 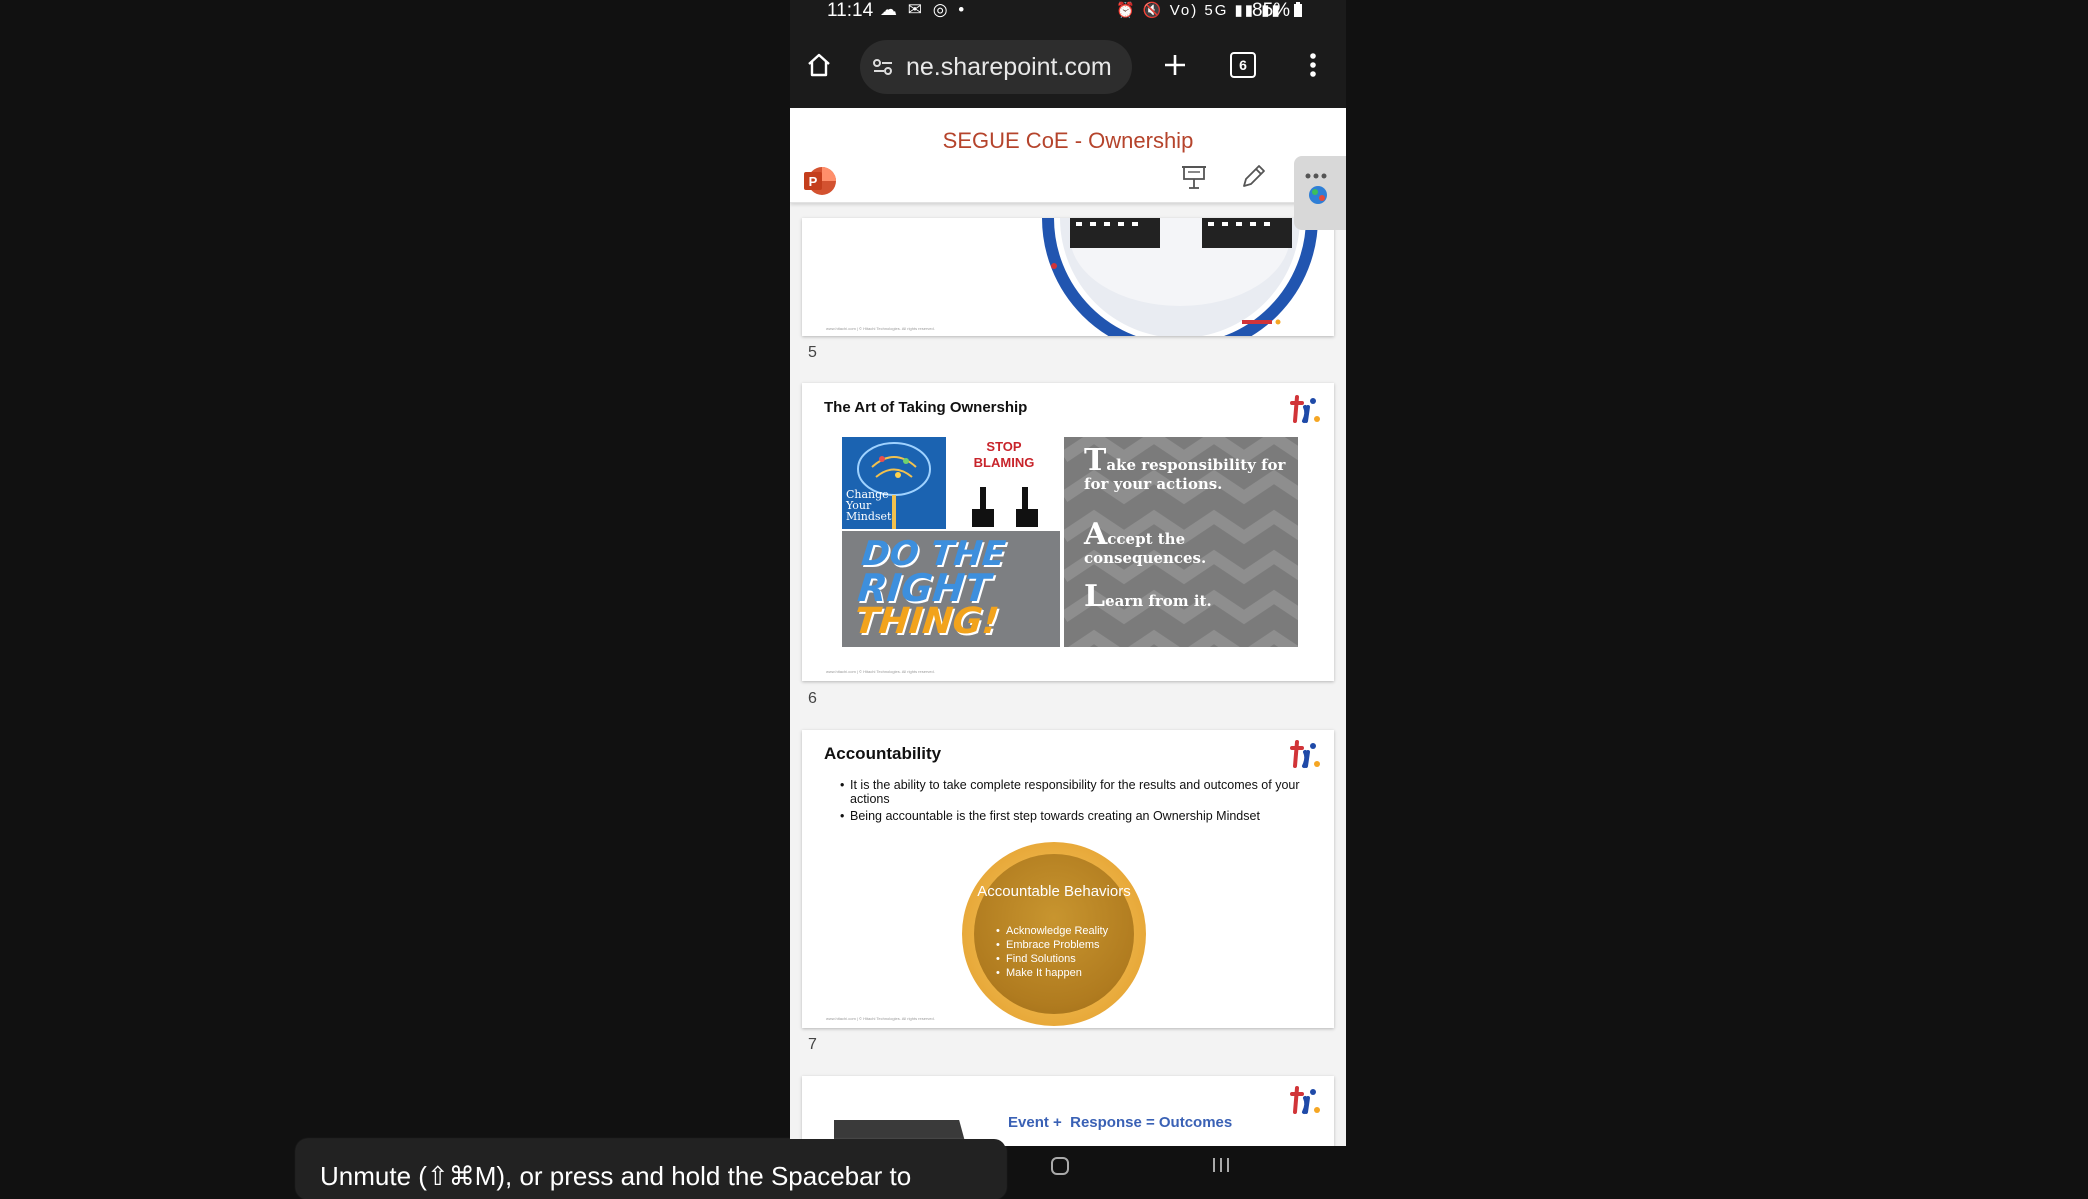 I want to click on tab-count: 6, so click(x=1243, y=65).